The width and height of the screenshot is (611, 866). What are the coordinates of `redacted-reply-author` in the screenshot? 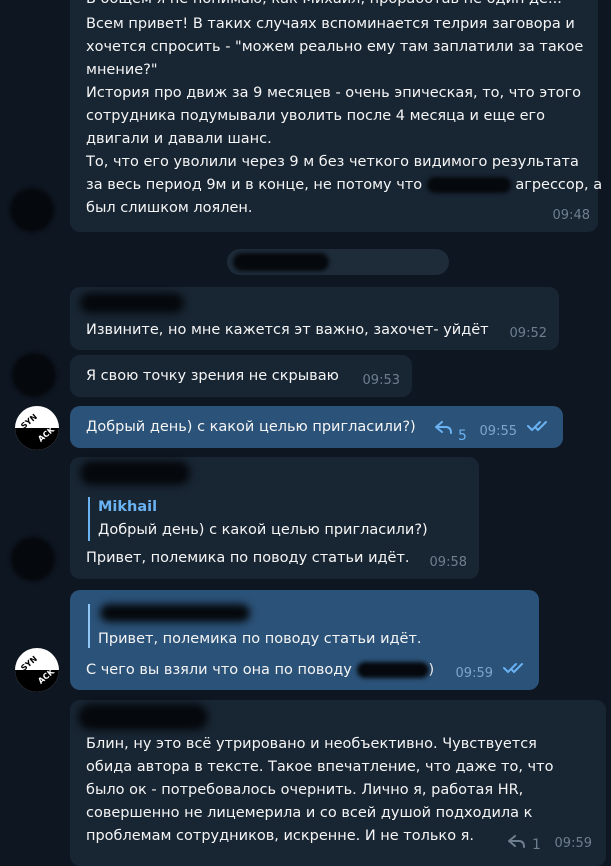 It's located at (175, 613).